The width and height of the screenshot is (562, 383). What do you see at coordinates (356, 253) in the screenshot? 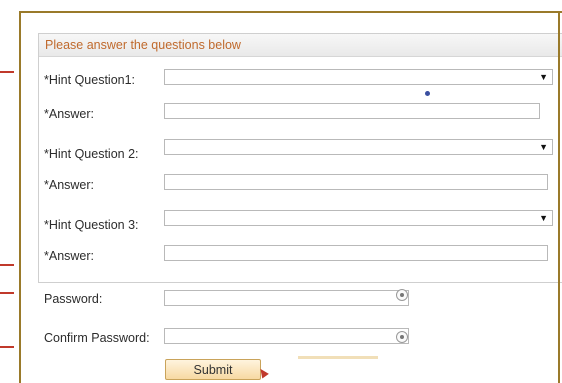
I see `answer-3-field` at bounding box center [356, 253].